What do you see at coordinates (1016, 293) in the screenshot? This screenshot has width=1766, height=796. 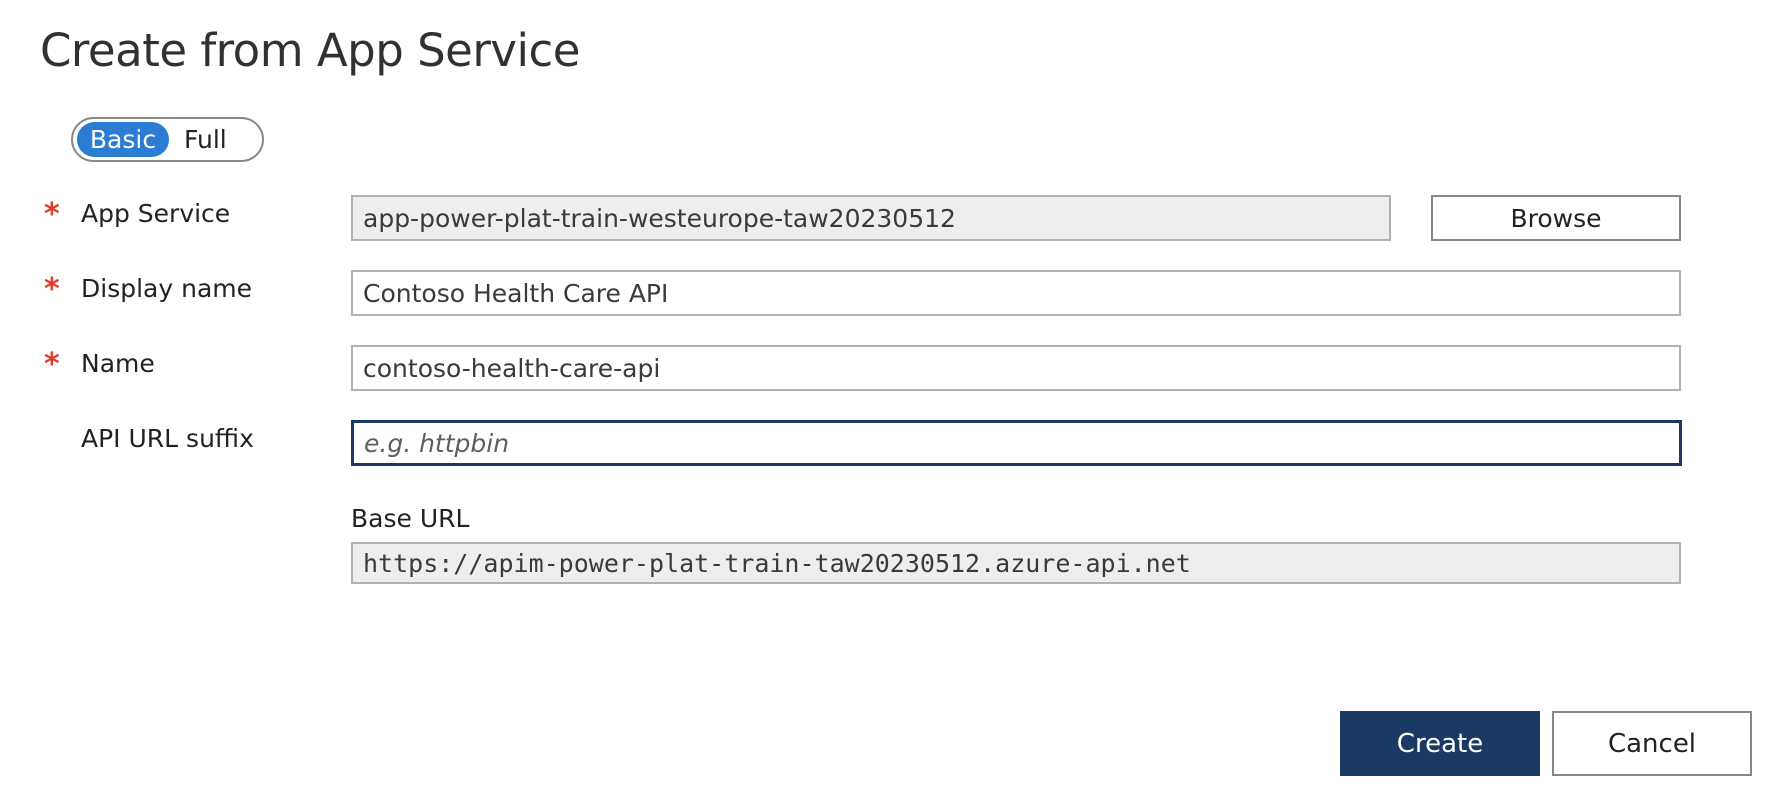 I see `display-name-field: Contoso Health Care API` at bounding box center [1016, 293].